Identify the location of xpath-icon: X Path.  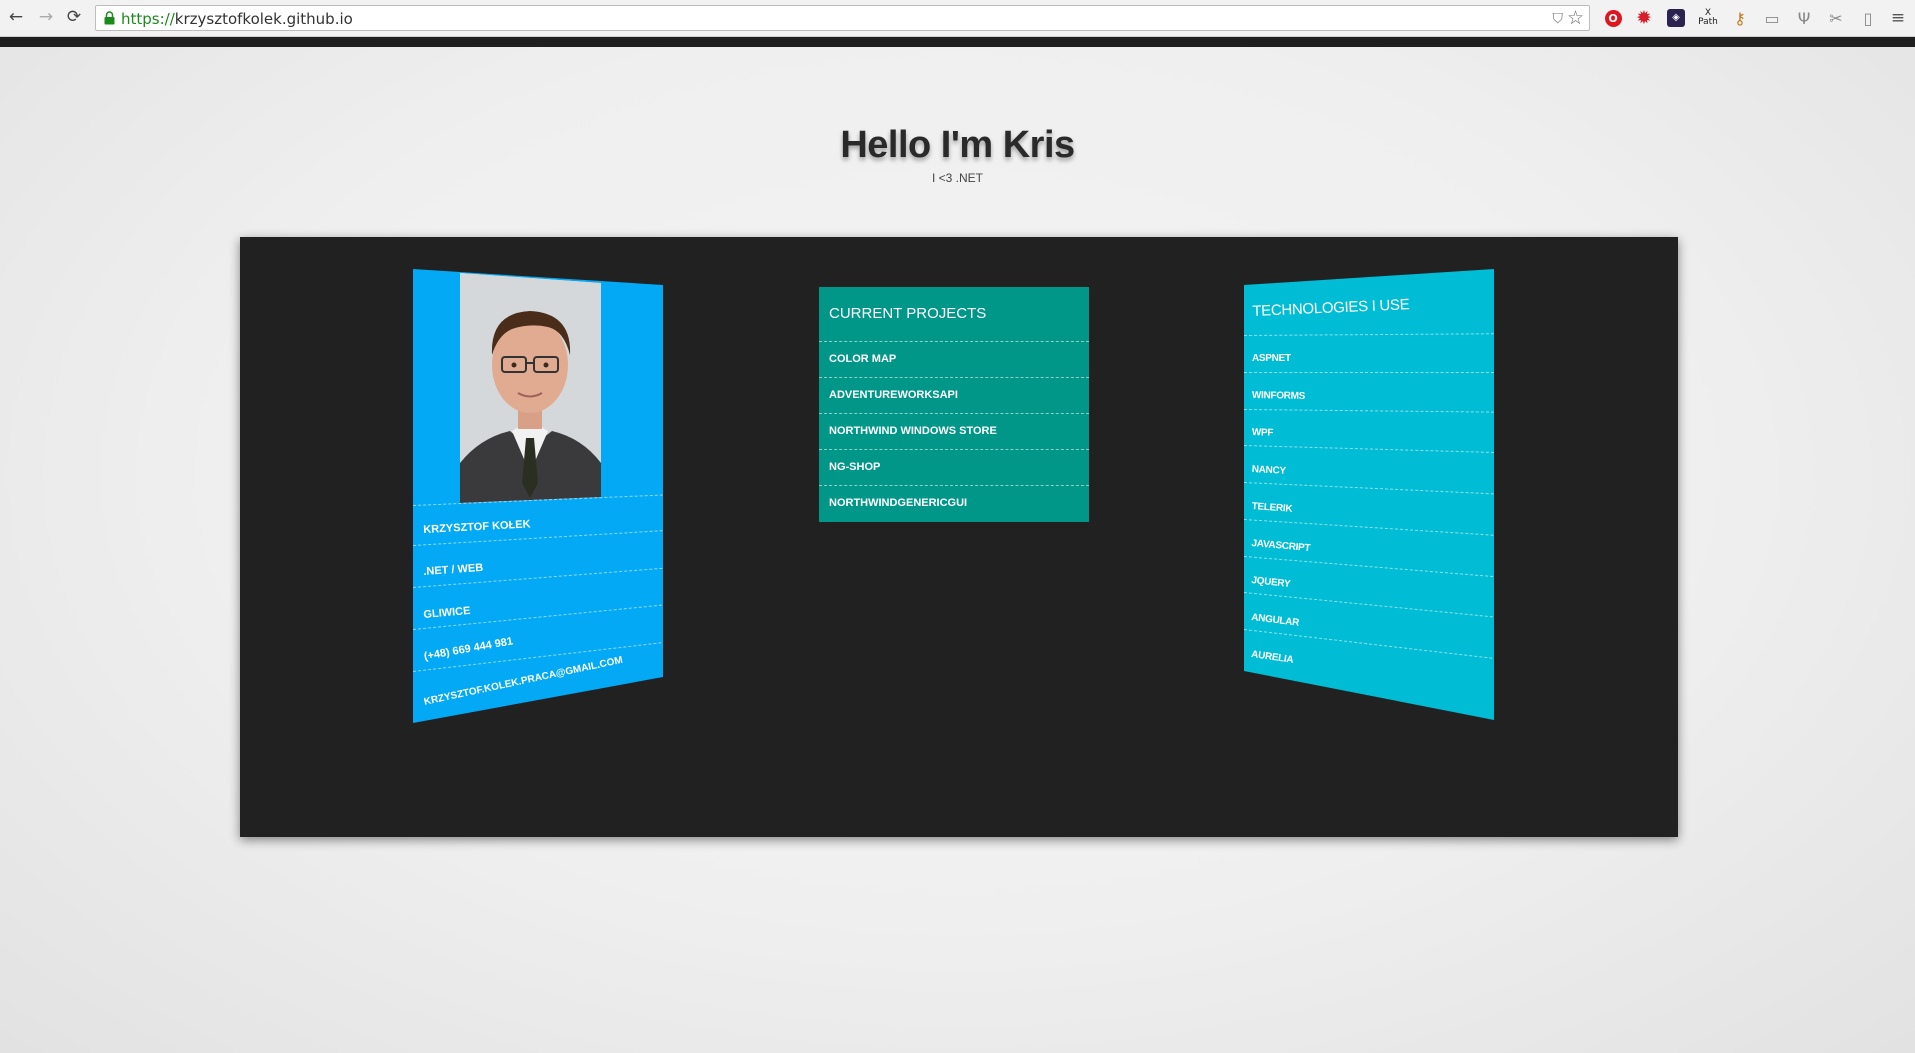
(1708, 18).